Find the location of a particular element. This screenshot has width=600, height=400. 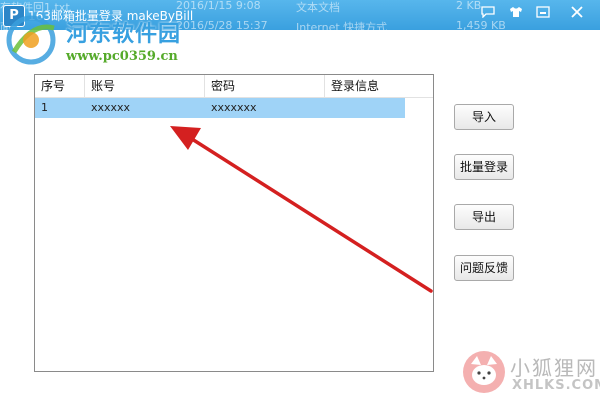

export-button: 导出 is located at coordinates (484, 217).